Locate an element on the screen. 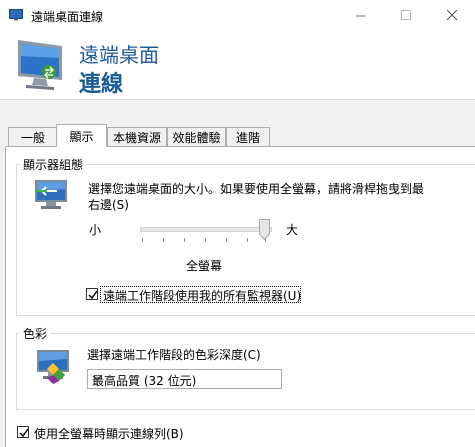 This screenshot has height=447, width=475. minimize-button is located at coordinates (361, 15).